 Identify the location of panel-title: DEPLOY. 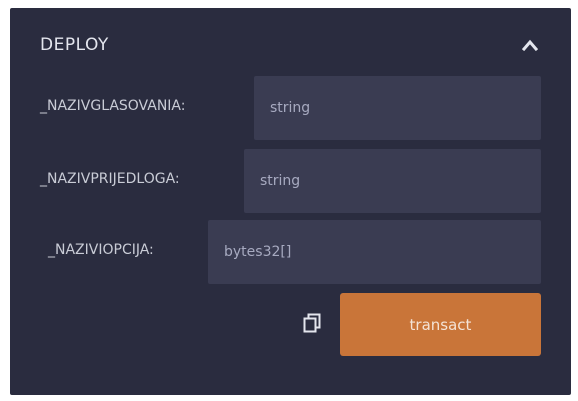
(74, 45).